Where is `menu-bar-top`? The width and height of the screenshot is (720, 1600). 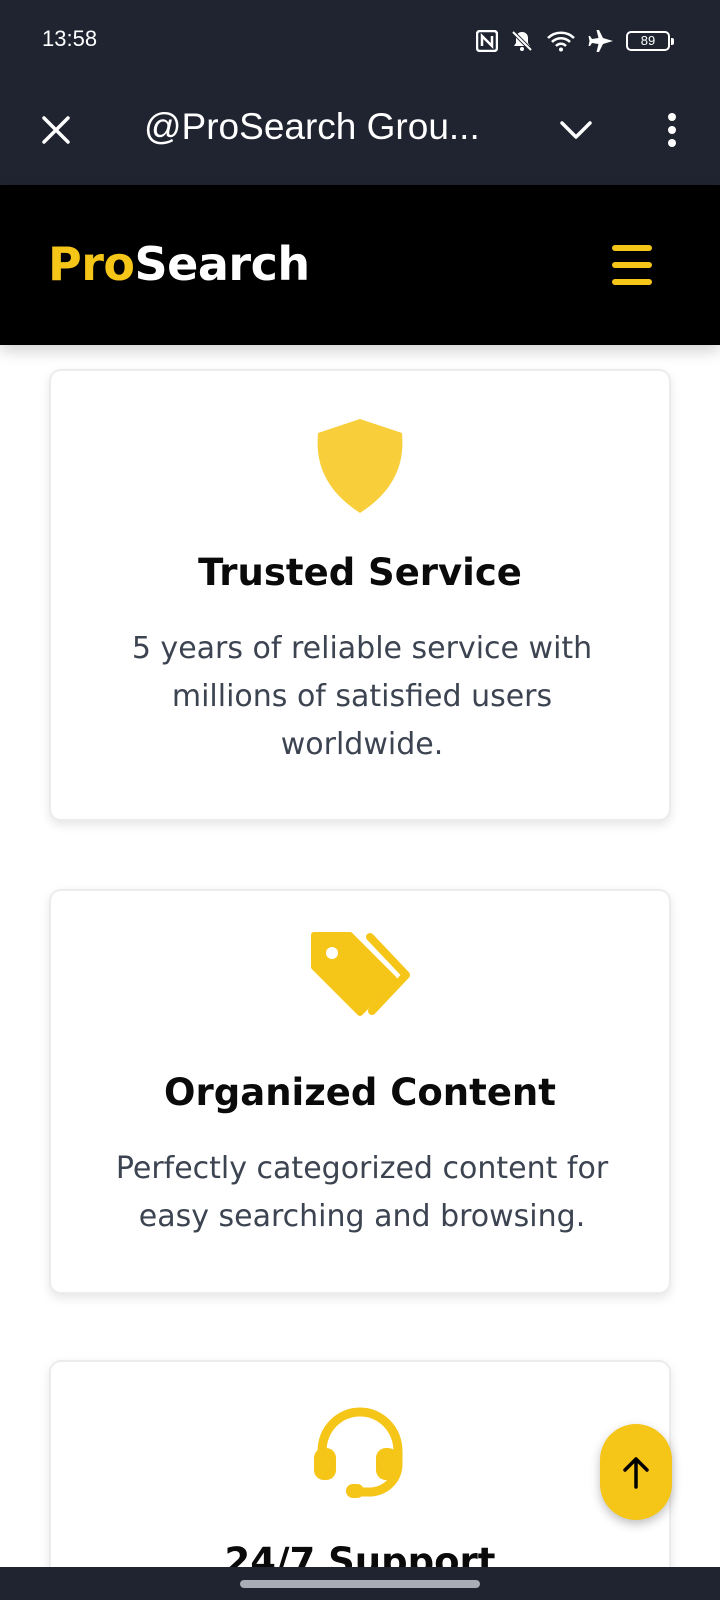
menu-bar-top is located at coordinates (632, 248).